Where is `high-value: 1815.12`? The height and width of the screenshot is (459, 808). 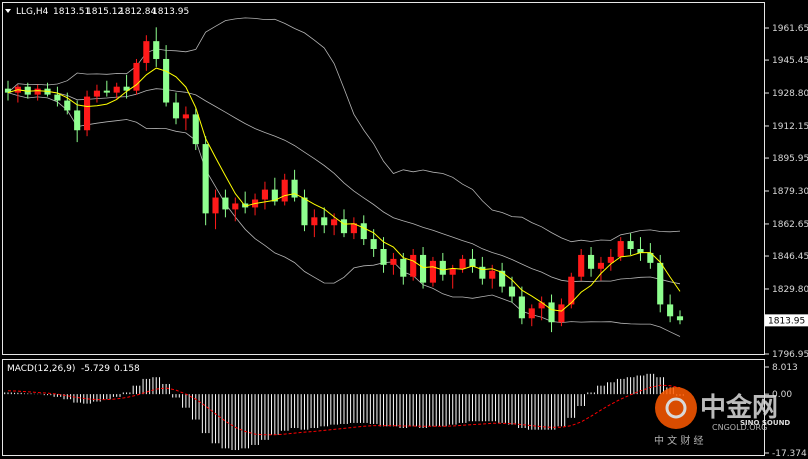
high-value: 1815.12 is located at coordinates (104, 12).